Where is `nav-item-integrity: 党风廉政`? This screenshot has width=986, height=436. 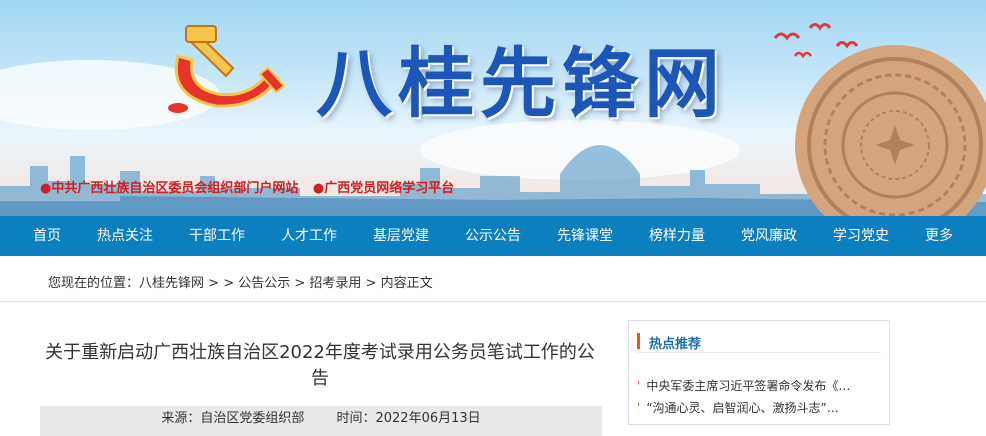
nav-item-integrity: 党风廉政 is located at coordinates (769, 236).